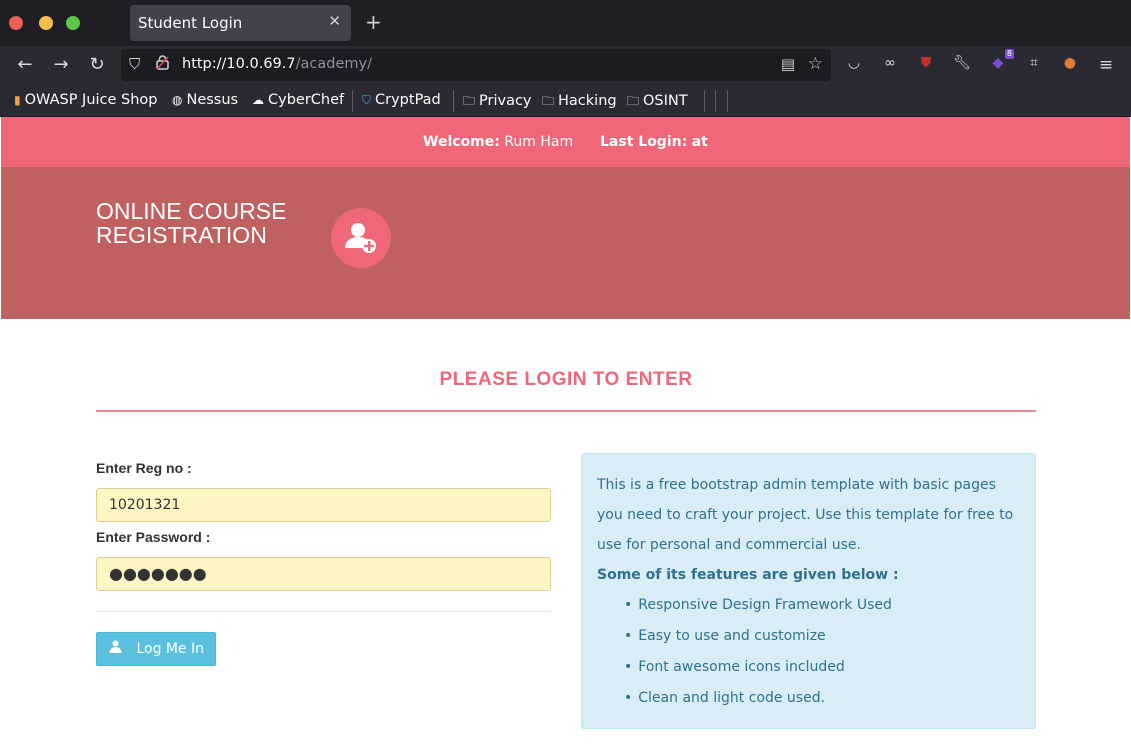 The width and height of the screenshot is (1131, 744). I want to click on login-button-label: Log Me In, so click(170, 649).